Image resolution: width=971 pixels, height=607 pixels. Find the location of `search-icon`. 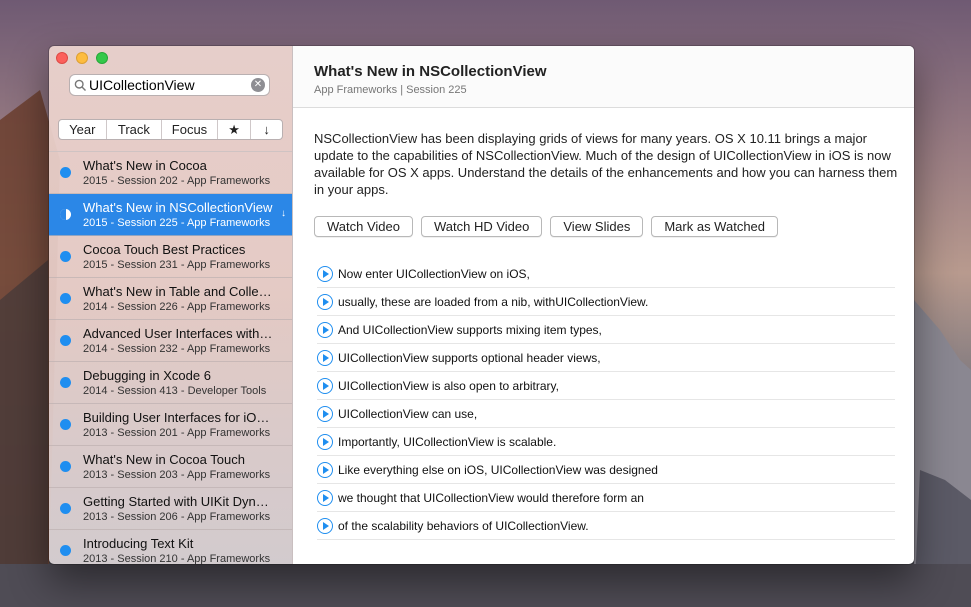

search-icon is located at coordinates (80, 85).